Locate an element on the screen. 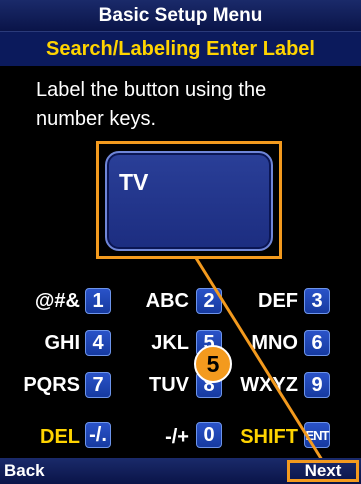 The width and height of the screenshot is (361, 484). back-softkey: Back is located at coordinates (24, 471).